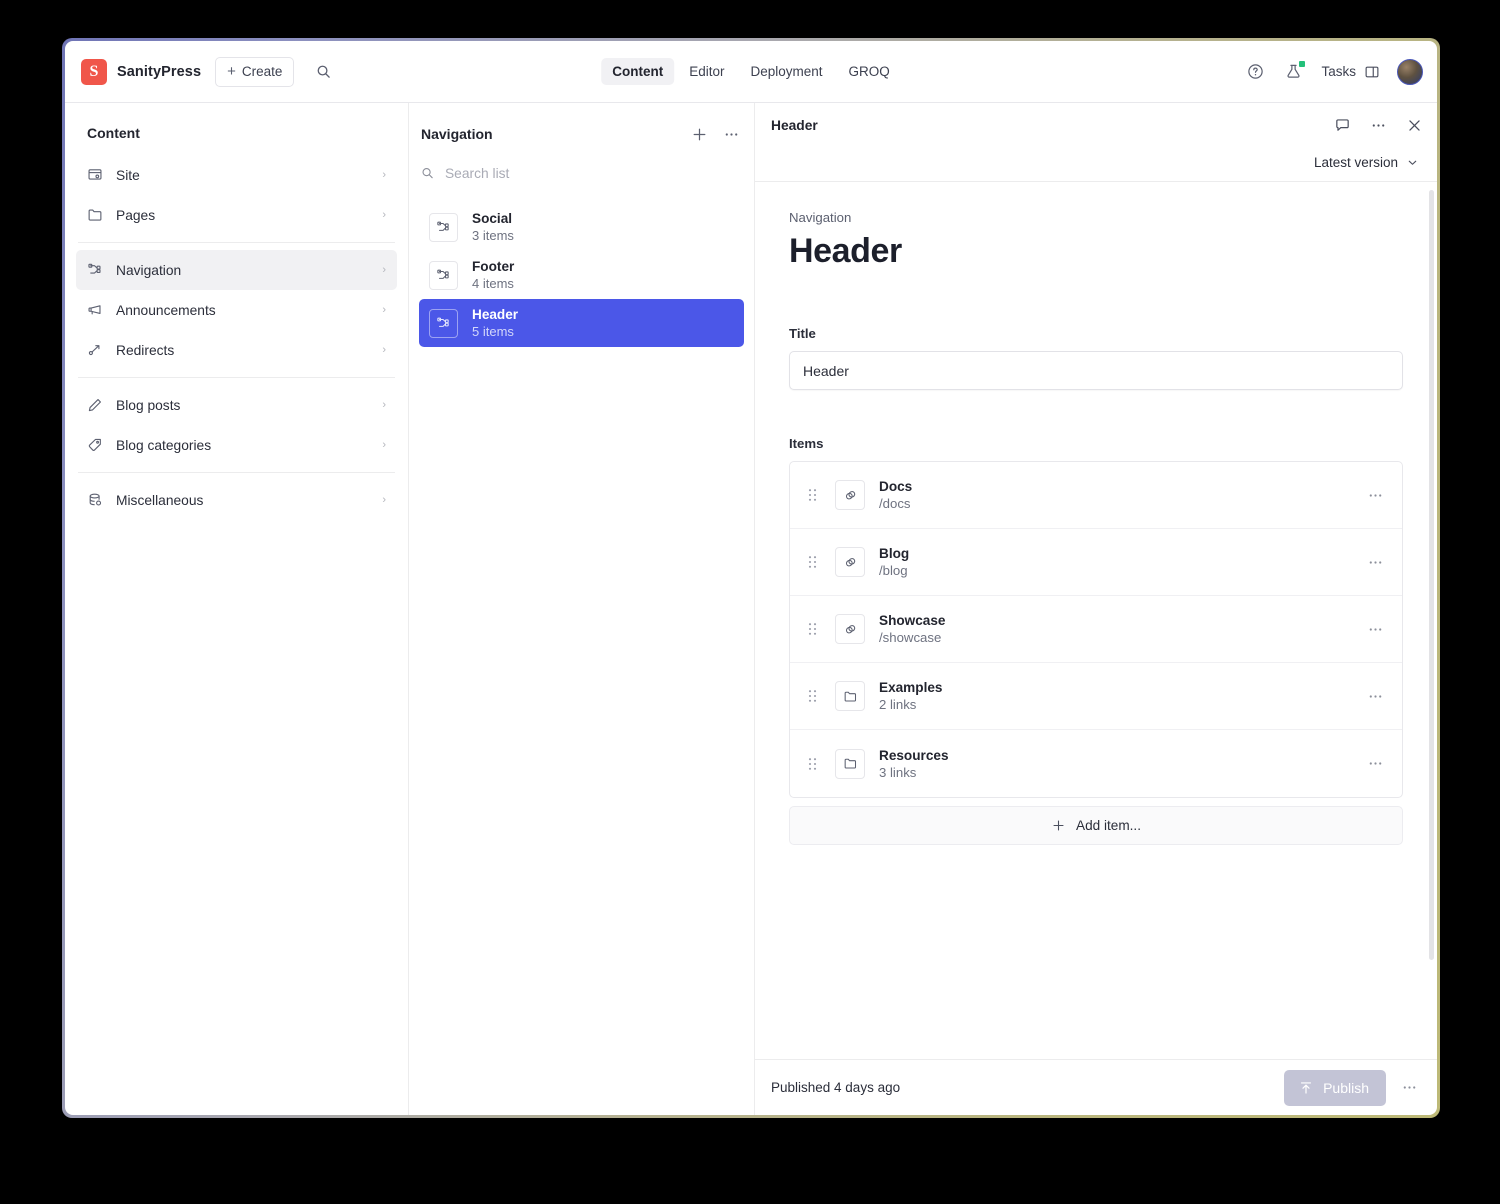 The width and height of the screenshot is (1500, 1204). Describe the element at coordinates (836, 1087) in the screenshot. I see `publish-status: Published 4 days ago` at that location.